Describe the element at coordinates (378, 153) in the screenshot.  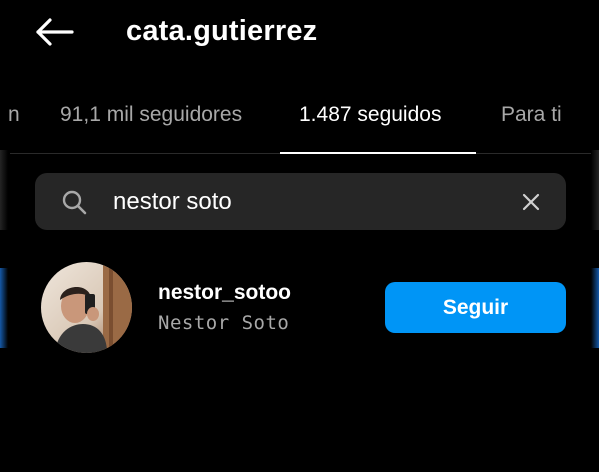
I see `active-tab-indicator` at that location.